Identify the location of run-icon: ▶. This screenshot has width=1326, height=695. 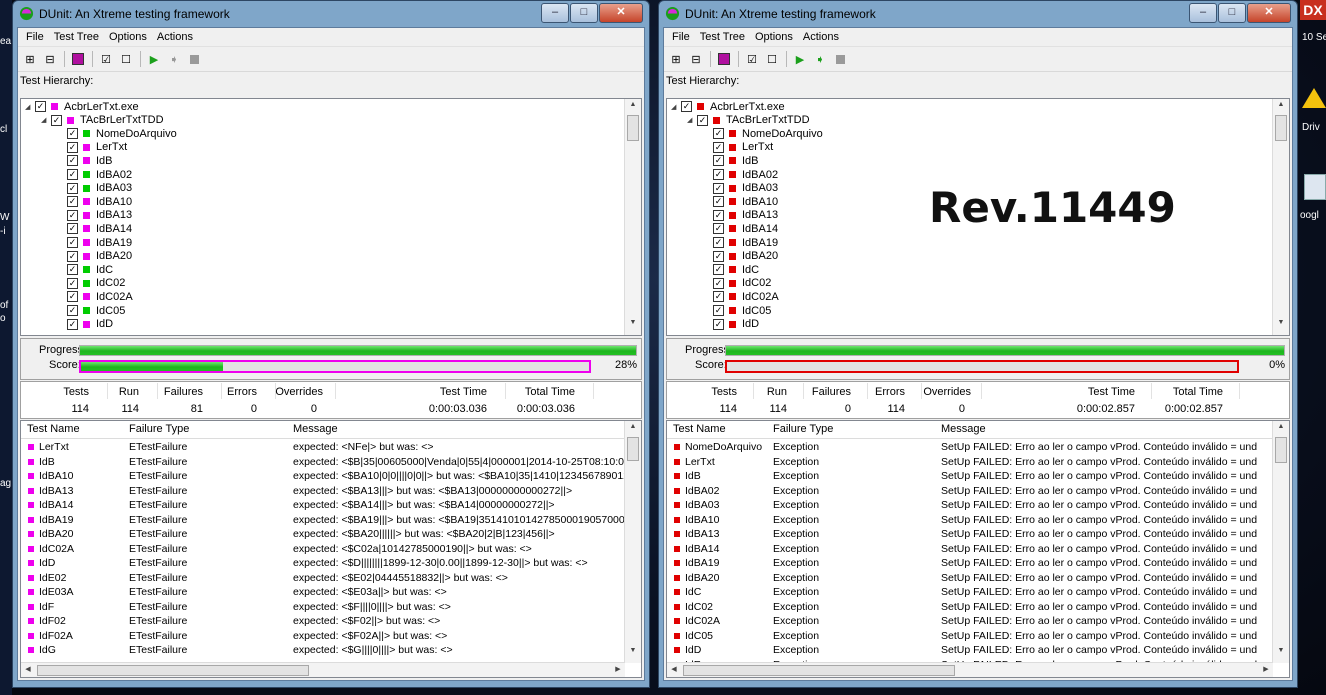
(154, 59).